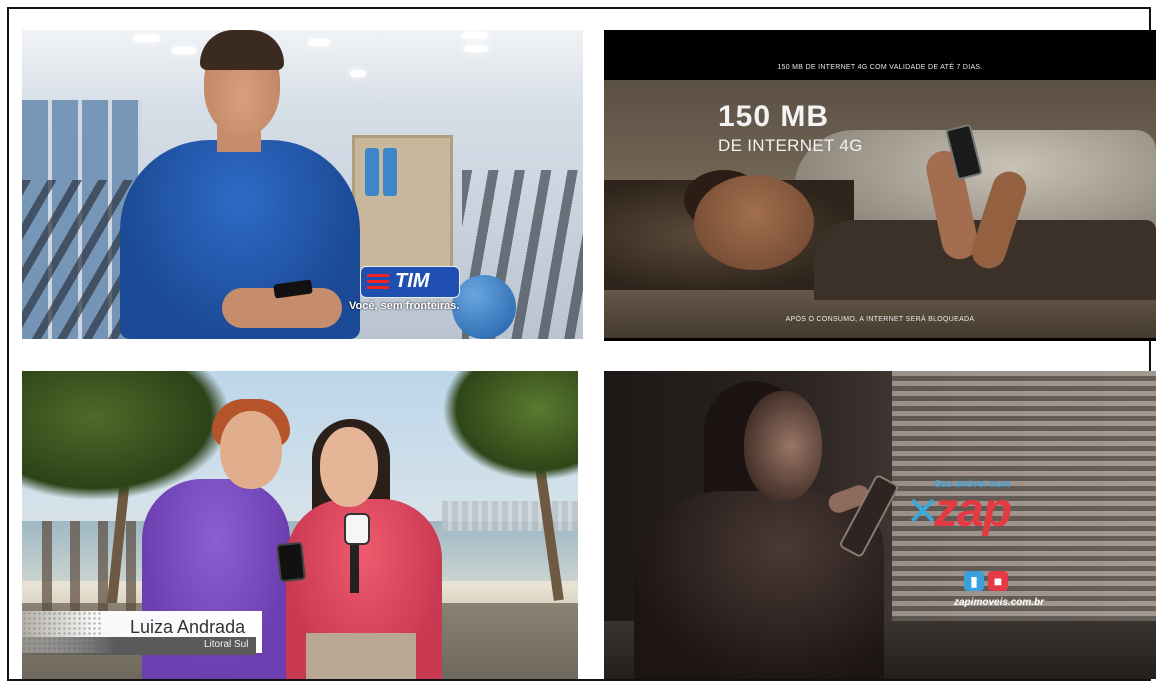 The image size is (1158, 688). What do you see at coordinates (404, 306) in the screenshot?
I see `tim-slogan: Você, sem fronteiras.` at bounding box center [404, 306].